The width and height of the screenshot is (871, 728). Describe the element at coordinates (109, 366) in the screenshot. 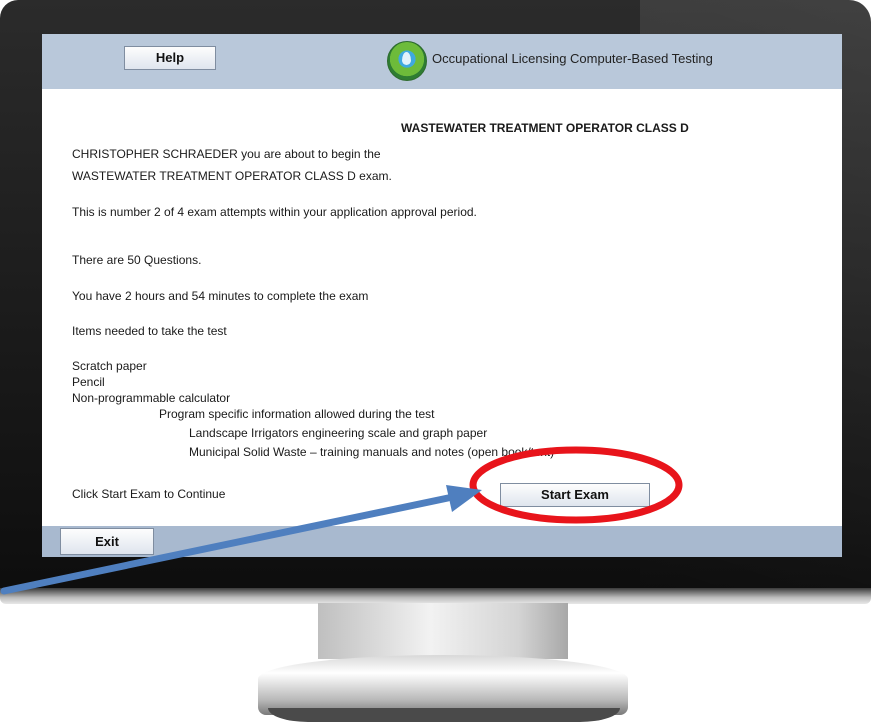

I see `item-scratch-paper: Scratch paper` at that location.